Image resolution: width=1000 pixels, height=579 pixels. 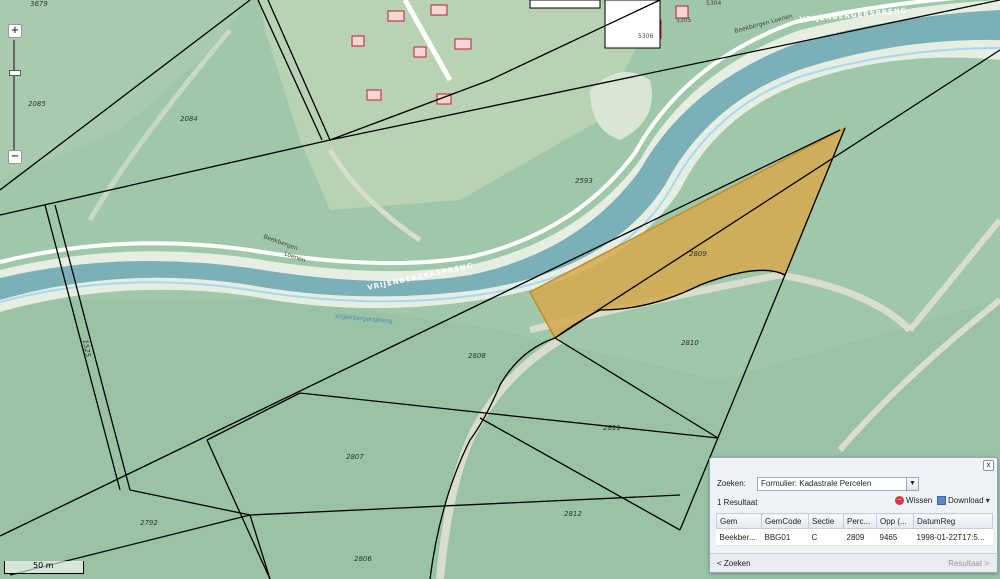 I want to click on delete-icon: −, so click(x=899, y=501).